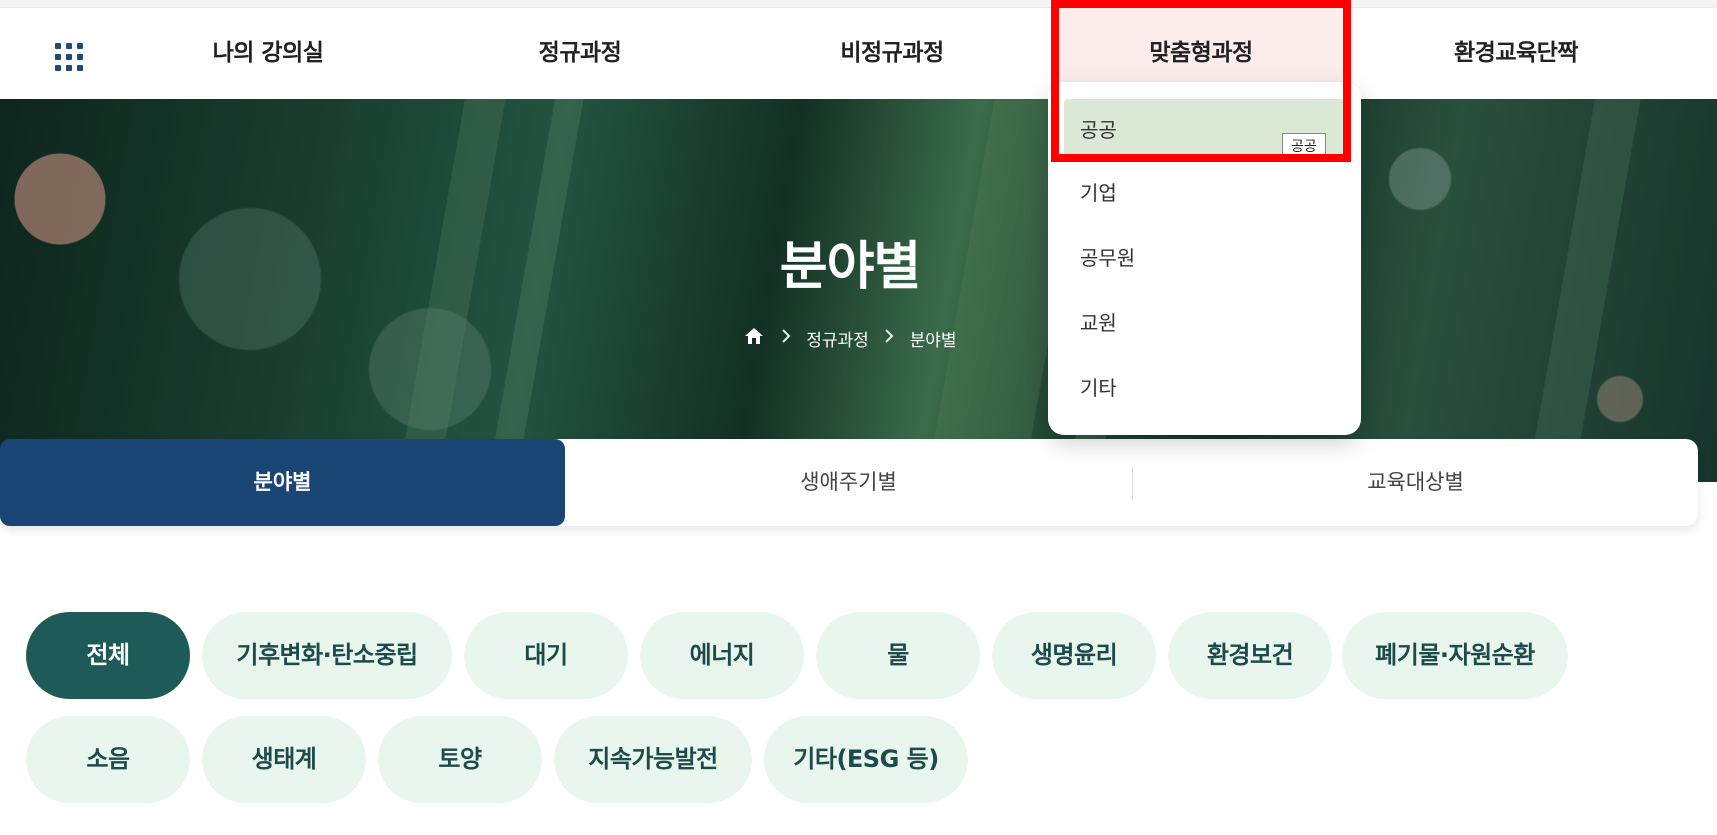 The height and width of the screenshot is (835, 1717). Describe the element at coordinates (858, 4) in the screenshot. I see `top-line` at that location.